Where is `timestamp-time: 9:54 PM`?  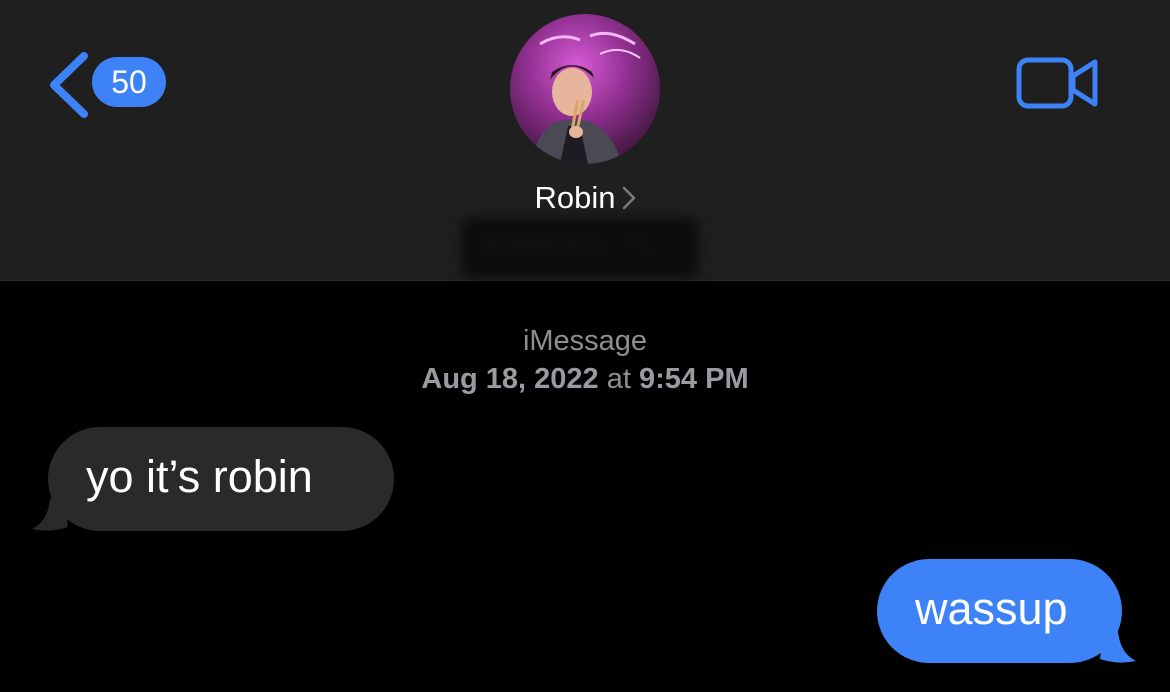
timestamp-time: 9:54 PM is located at coordinates (694, 379).